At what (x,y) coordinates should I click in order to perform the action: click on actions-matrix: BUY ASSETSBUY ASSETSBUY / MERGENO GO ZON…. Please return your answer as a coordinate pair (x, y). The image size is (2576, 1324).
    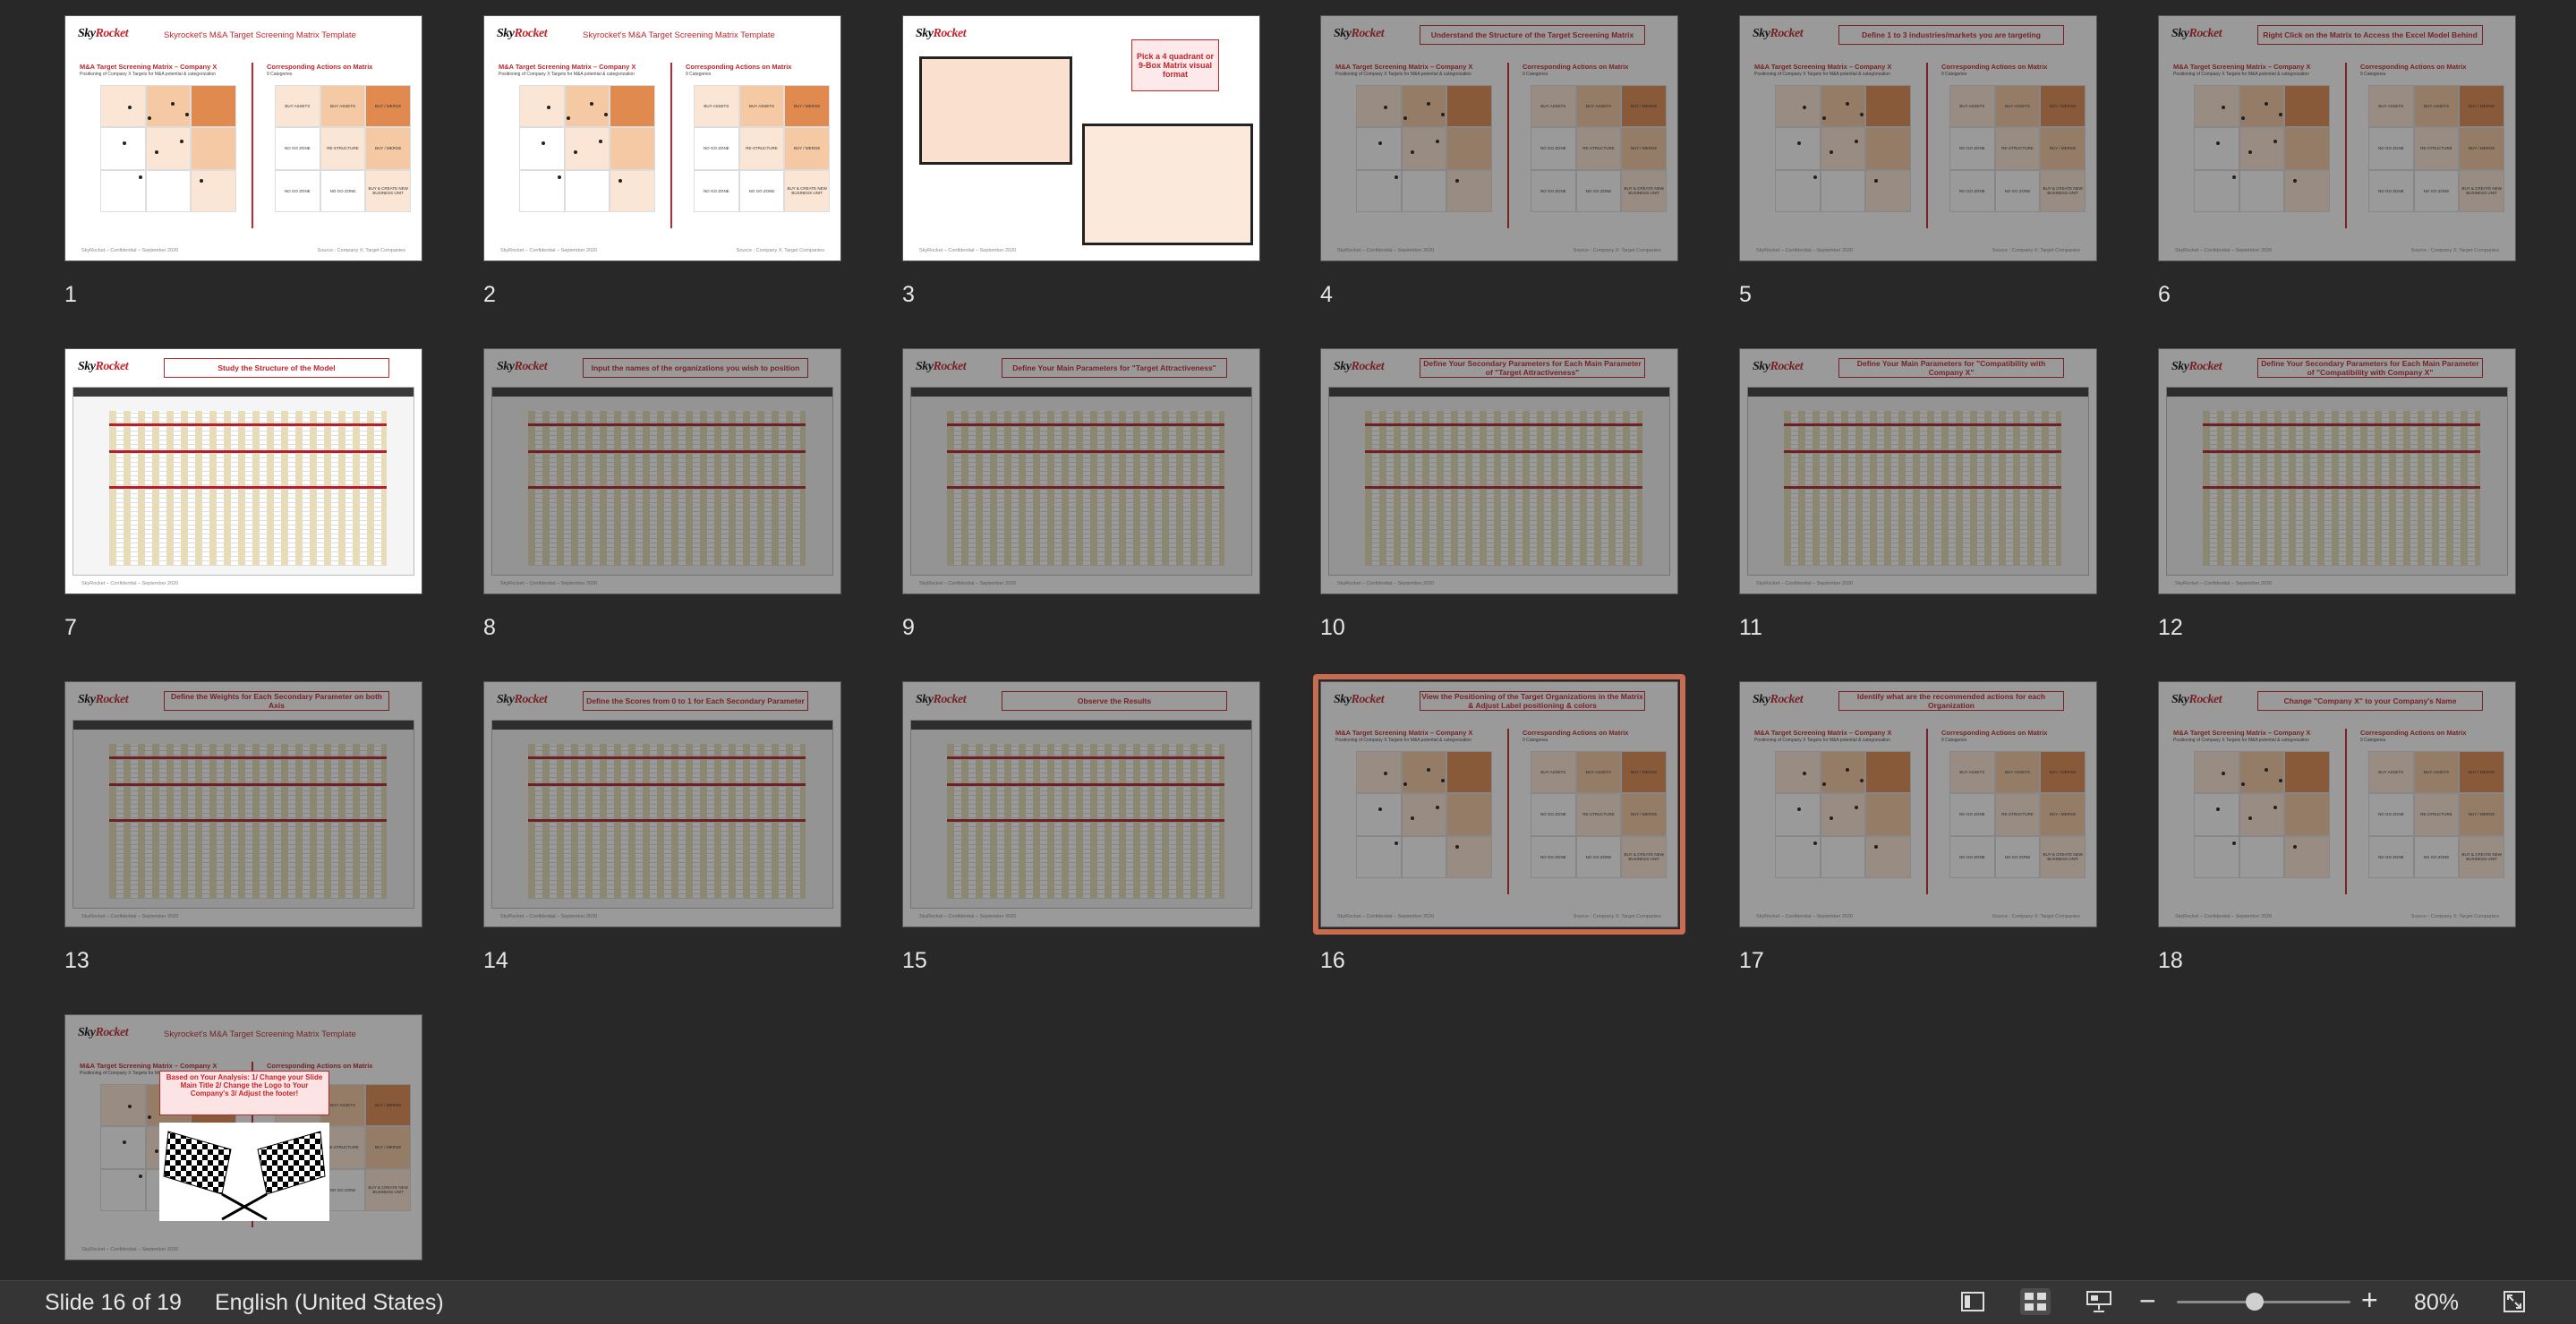
    Looking at the image, I should click on (343, 148).